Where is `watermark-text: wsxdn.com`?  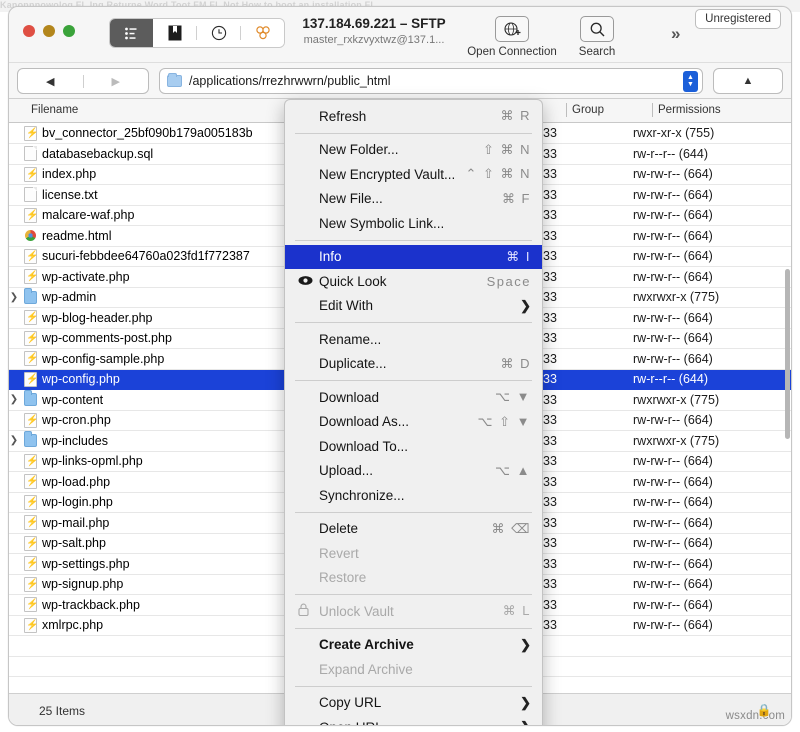
watermark-text: wsxdn.com is located at coordinates (755, 716).